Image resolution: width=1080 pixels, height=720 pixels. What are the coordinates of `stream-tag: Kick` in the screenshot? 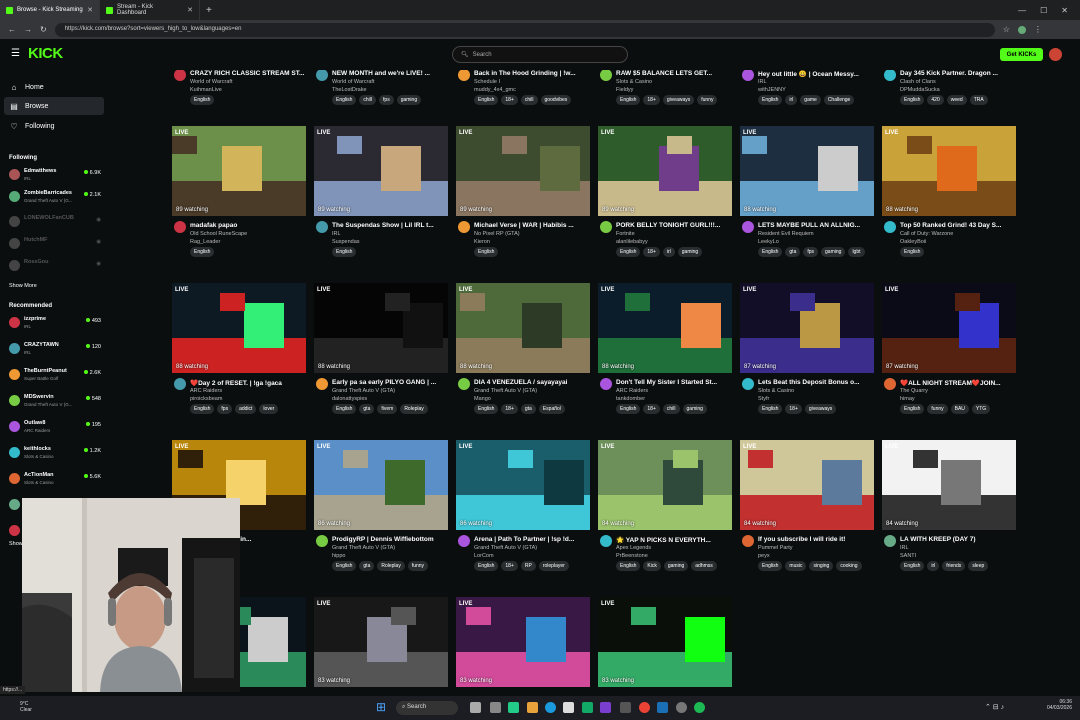 It's located at (652, 566).